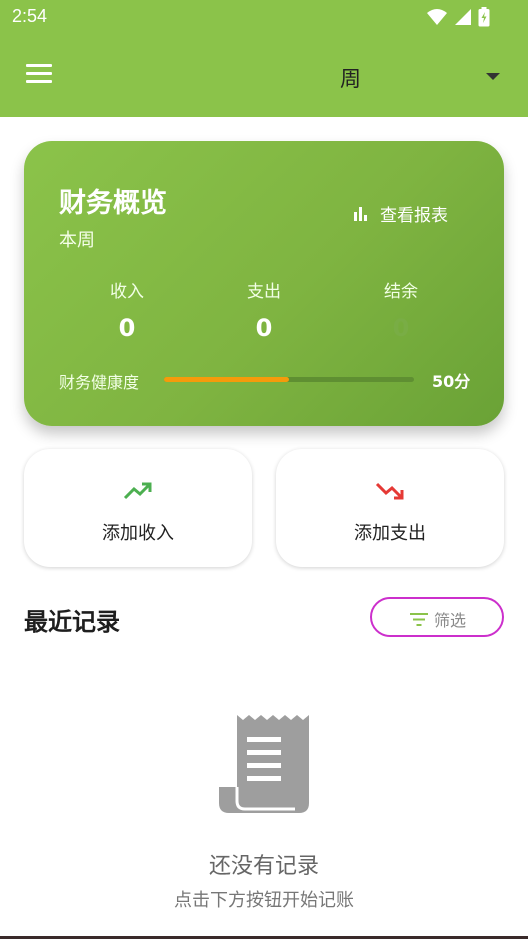 This screenshot has width=528, height=939. Describe the element at coordinates (264, 292) in the screenshot. I see `expense-label: 支出` at that location.